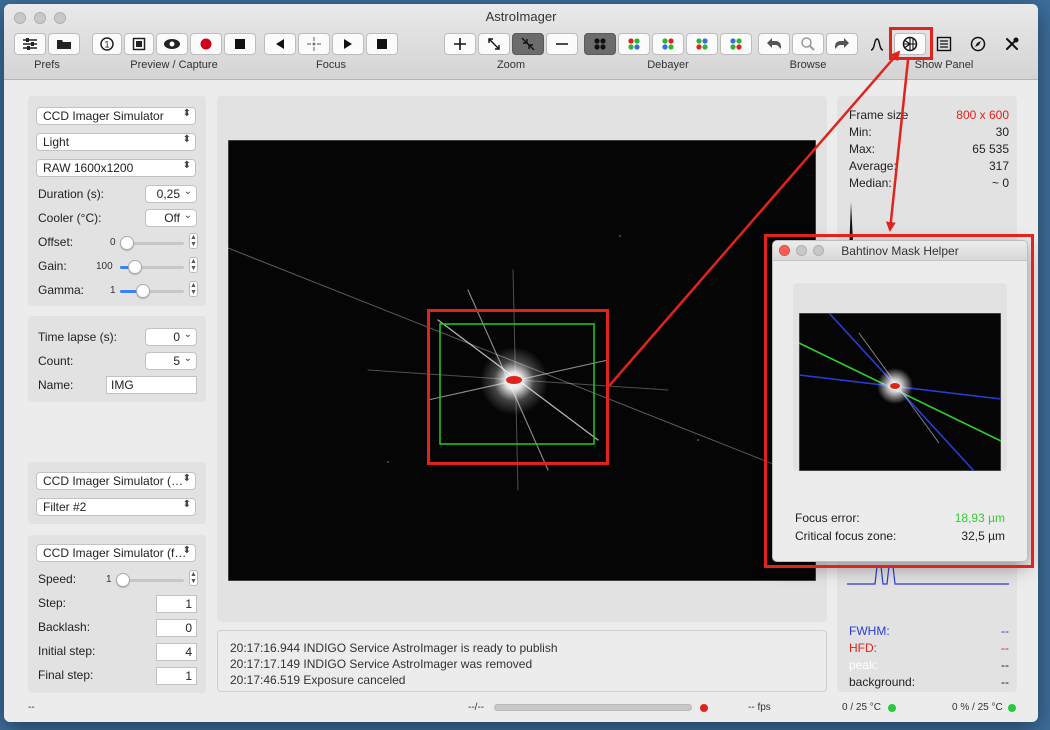  Describe the element at coordinates (1005, 631) in the screenshot. I see `fwhm-value: --` at that location.